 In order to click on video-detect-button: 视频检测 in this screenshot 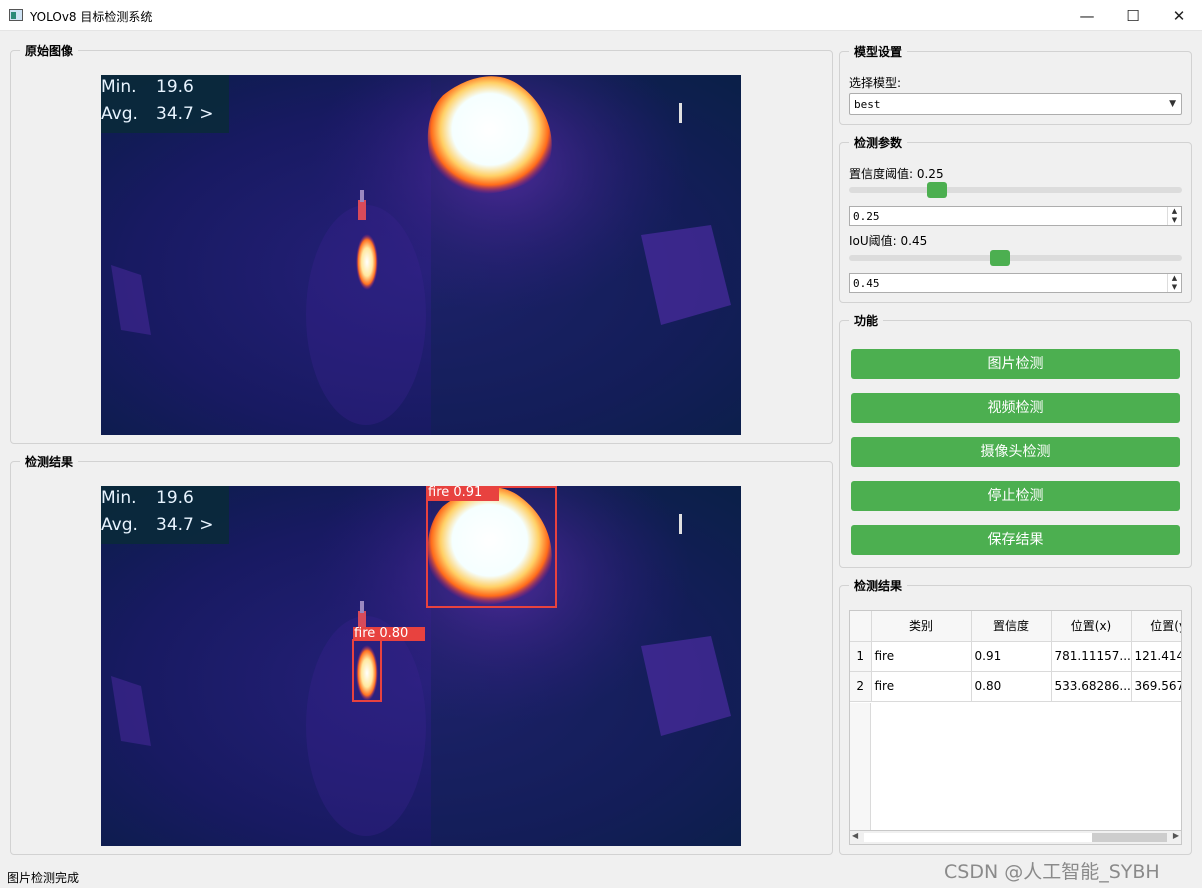, I will do `click(1015, 408)`.